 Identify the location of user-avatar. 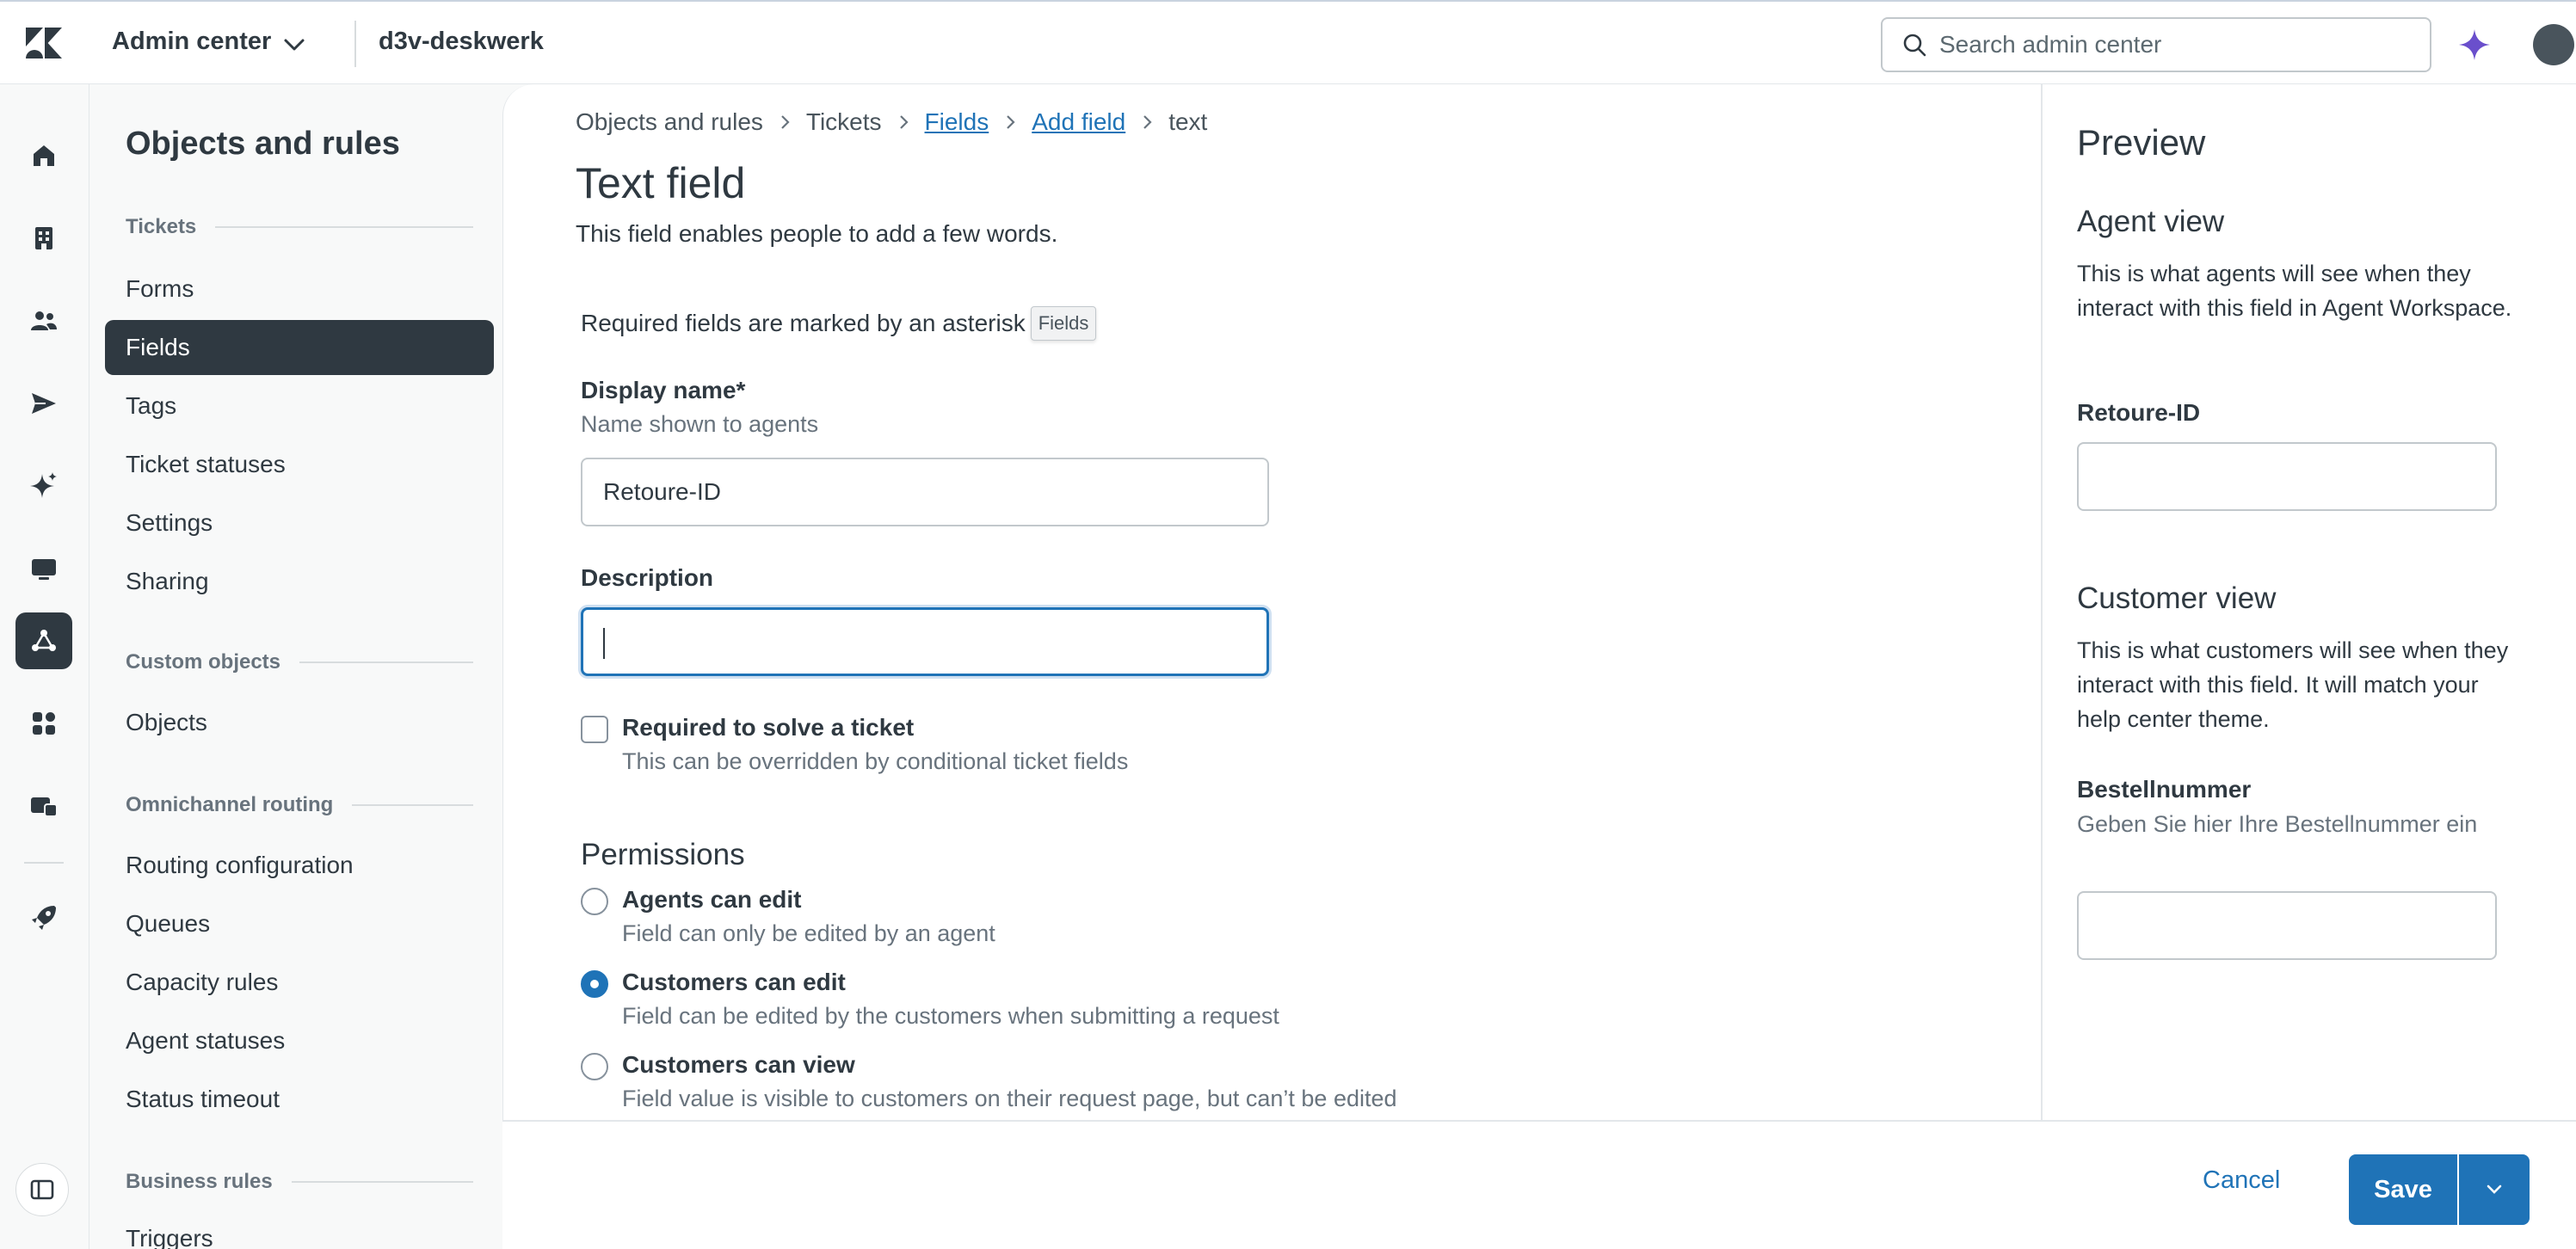
(2554, 44).